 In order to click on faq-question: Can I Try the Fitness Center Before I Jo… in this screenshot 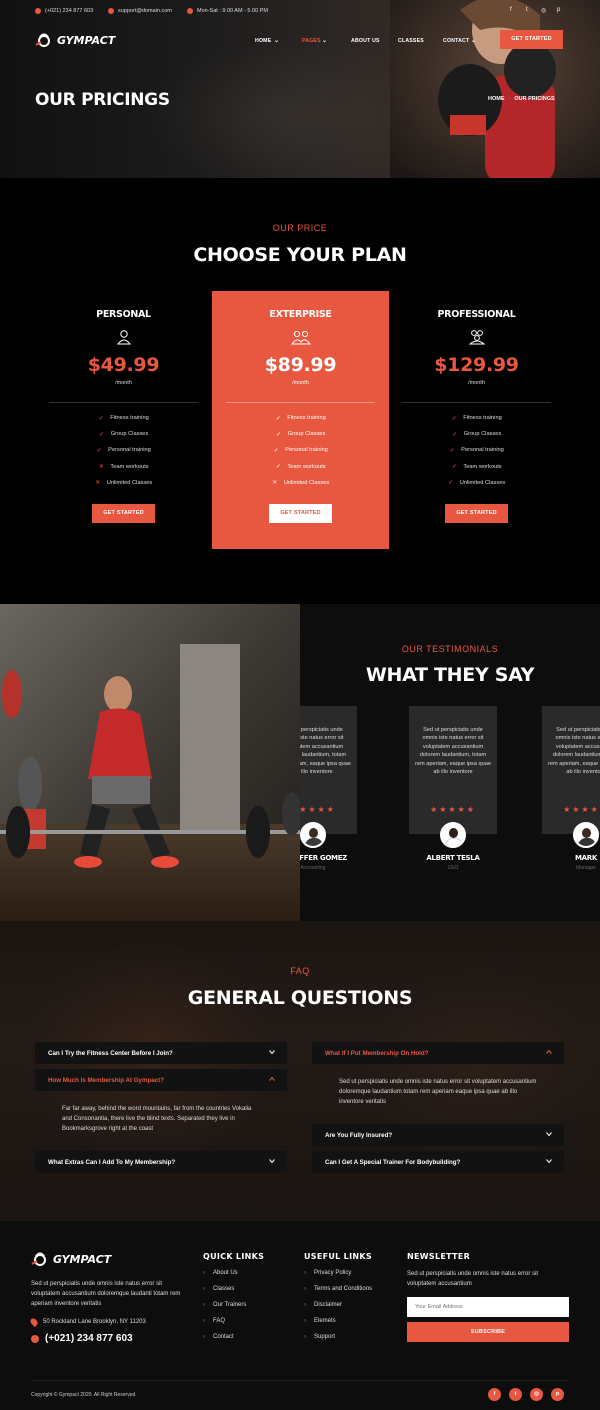, I will do `click(161, 1053)`.